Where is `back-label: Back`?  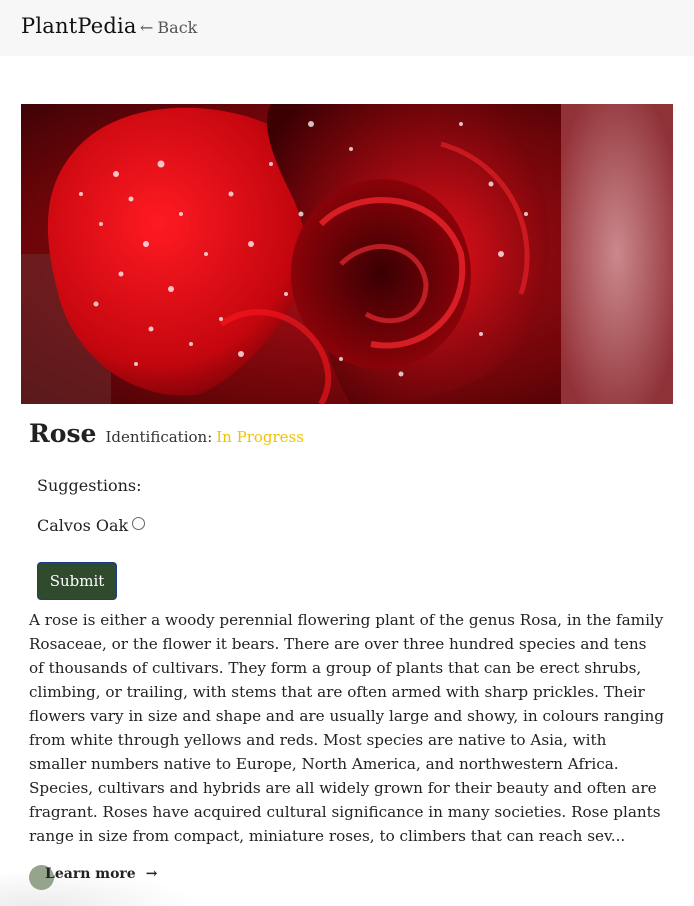
back-label: Back is located at coordinates (177, 27).